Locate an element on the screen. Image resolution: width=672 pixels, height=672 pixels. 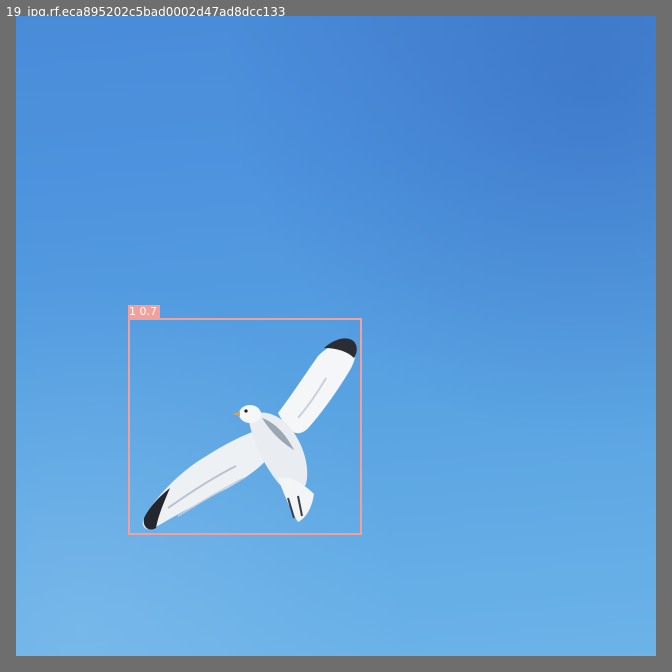
detection-bounding-box is located at coordinates (245, 426).